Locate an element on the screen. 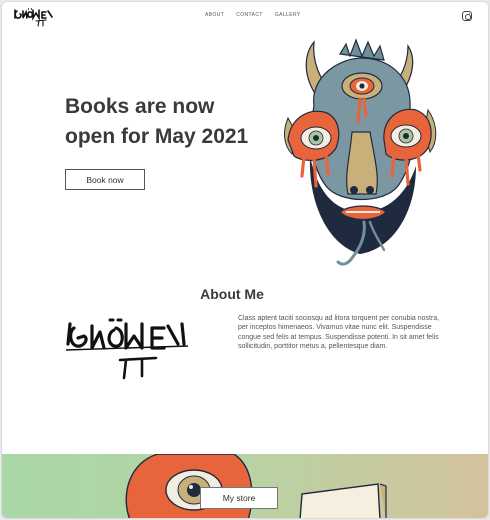  crown is located at coordinates (362, 49).